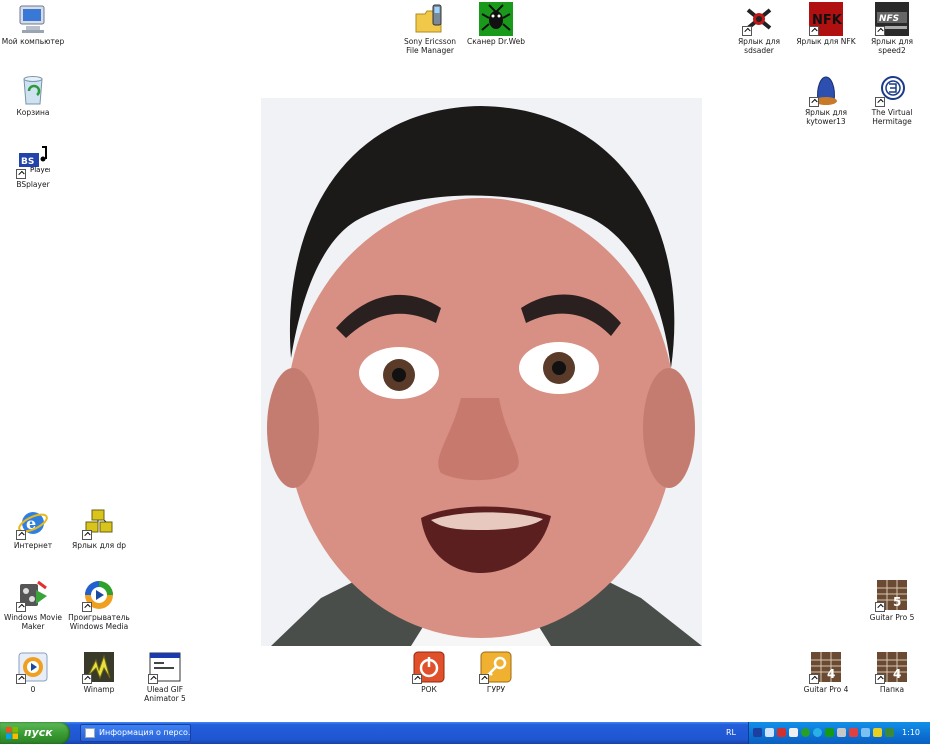 Image resolution: width=930 pixels, height=744 pixels. What do you see at coordinates (33, 112) in the screenshot?
I see `icon-label: Корзина` at bounding box center [33, 112].